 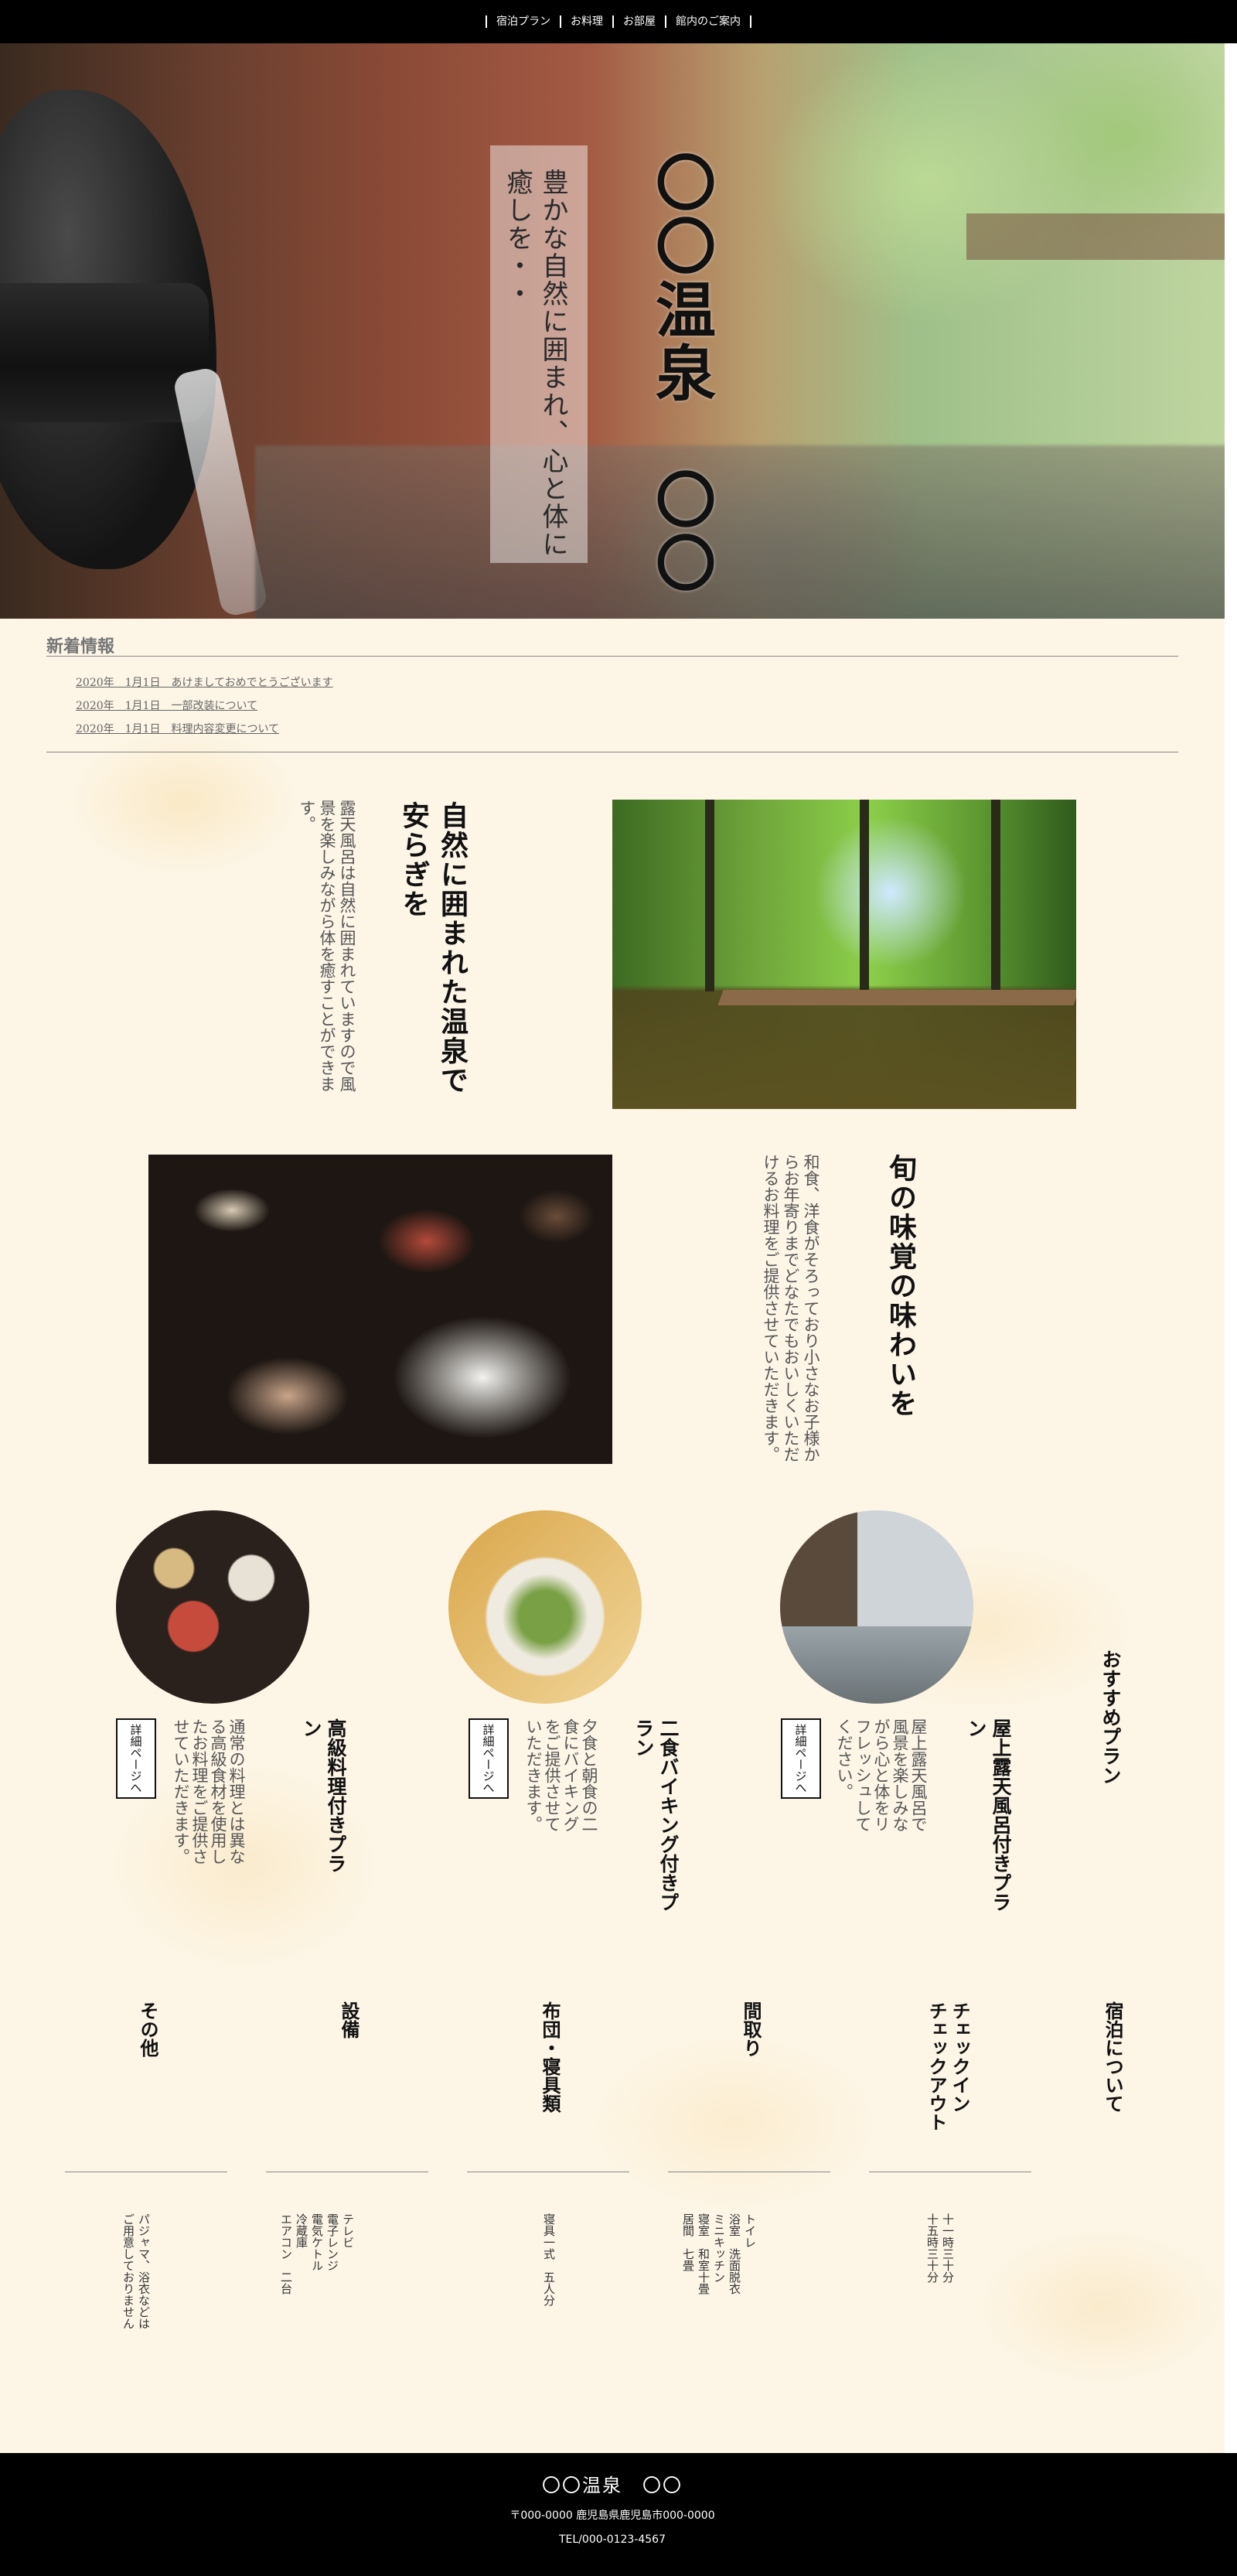 I want to click on plan-luxury-detail-button: 詳細ページへ, so click(x=136, y=1758).